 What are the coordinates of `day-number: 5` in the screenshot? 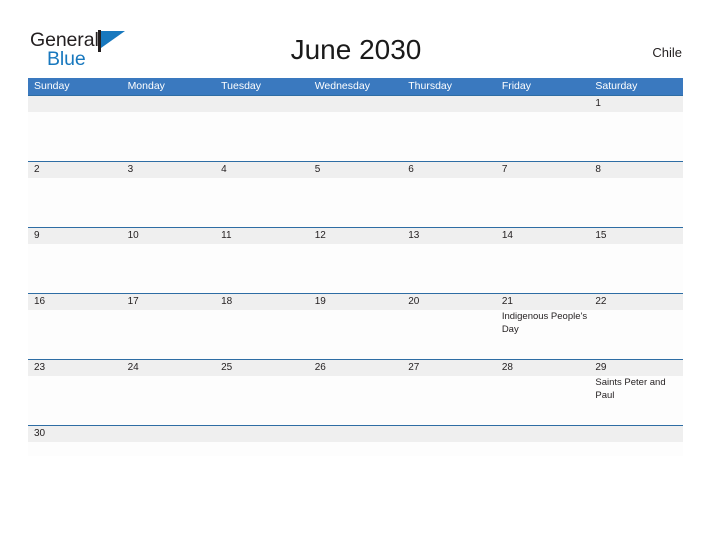 It's located at (356, 170).